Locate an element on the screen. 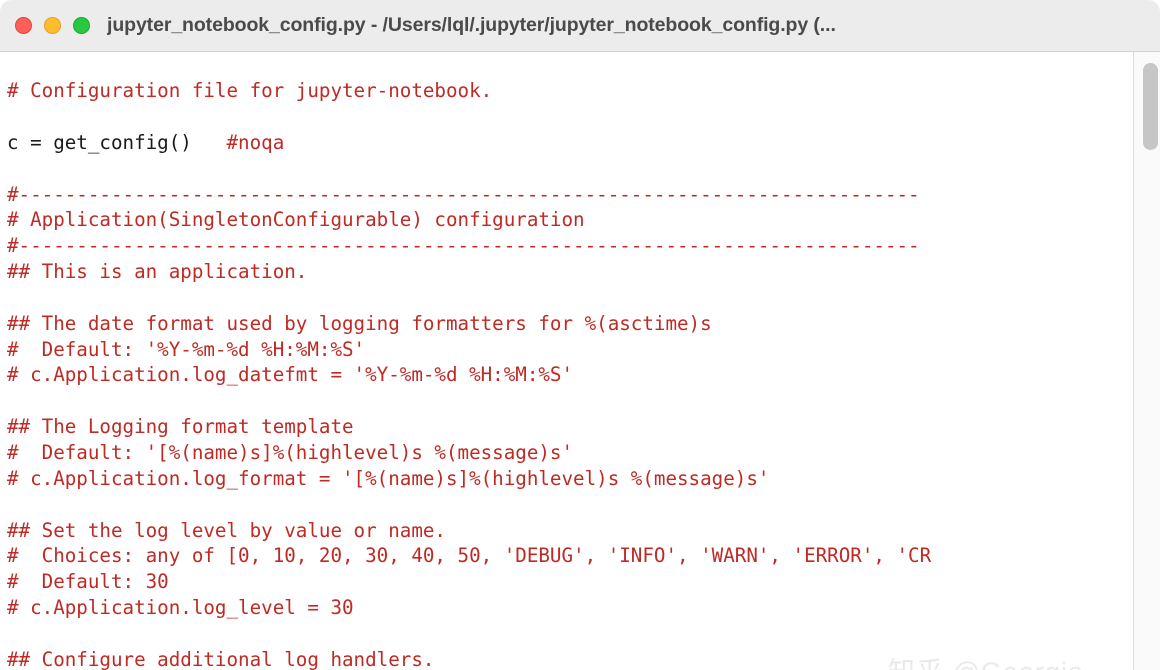  comment-token: #noqa is located at coordinates (255, 142).